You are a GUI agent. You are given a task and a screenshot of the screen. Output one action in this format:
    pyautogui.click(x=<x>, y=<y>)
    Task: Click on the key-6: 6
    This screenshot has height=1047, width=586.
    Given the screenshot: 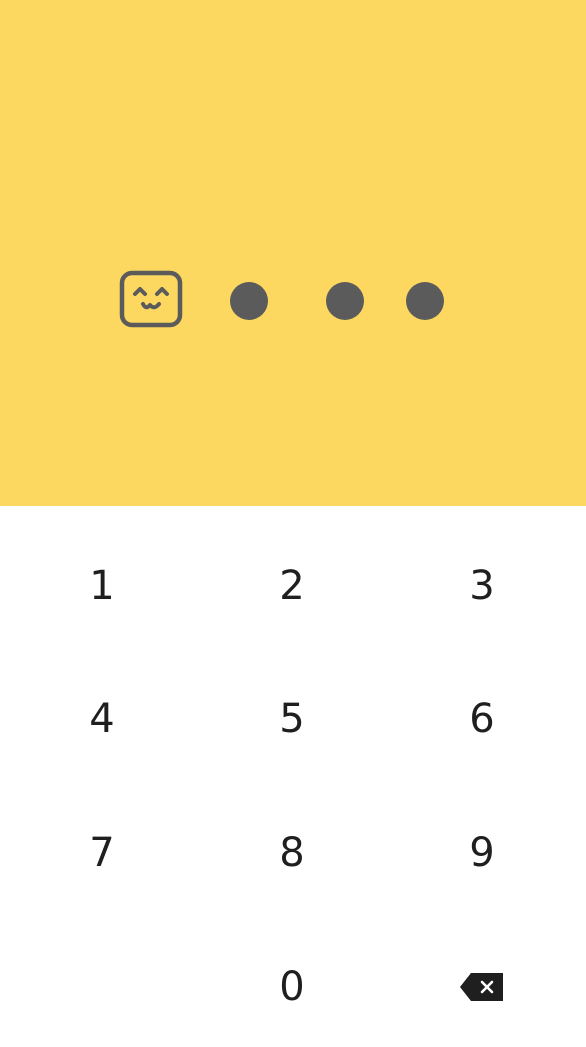 What is the action you would take?
    pyautogui.click(x=482, y=719)
    